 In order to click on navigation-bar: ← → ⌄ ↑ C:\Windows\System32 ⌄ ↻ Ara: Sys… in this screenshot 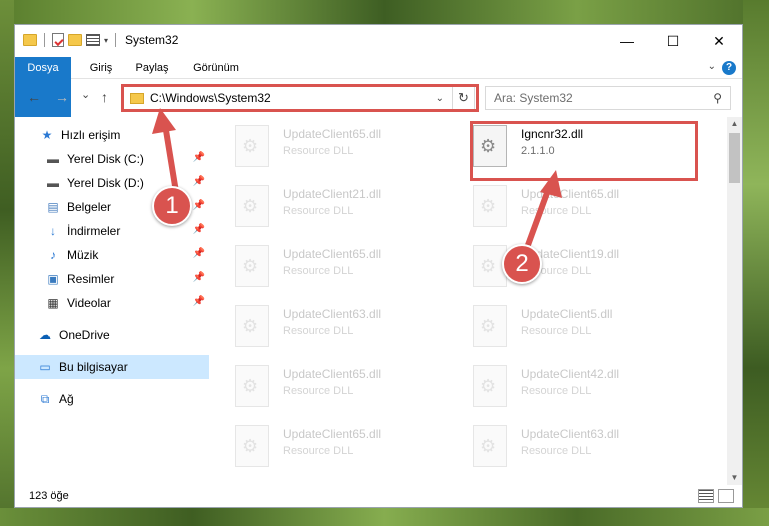, I will do `click(378, 98)`.